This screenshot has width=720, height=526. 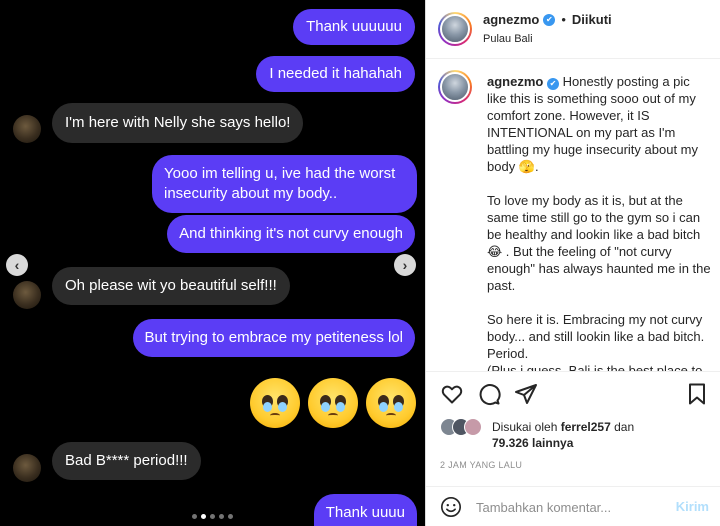 I want to click on post-header: agnezmo ✔ • Diikuti Pulau Bali, so click(x=573, y=29).